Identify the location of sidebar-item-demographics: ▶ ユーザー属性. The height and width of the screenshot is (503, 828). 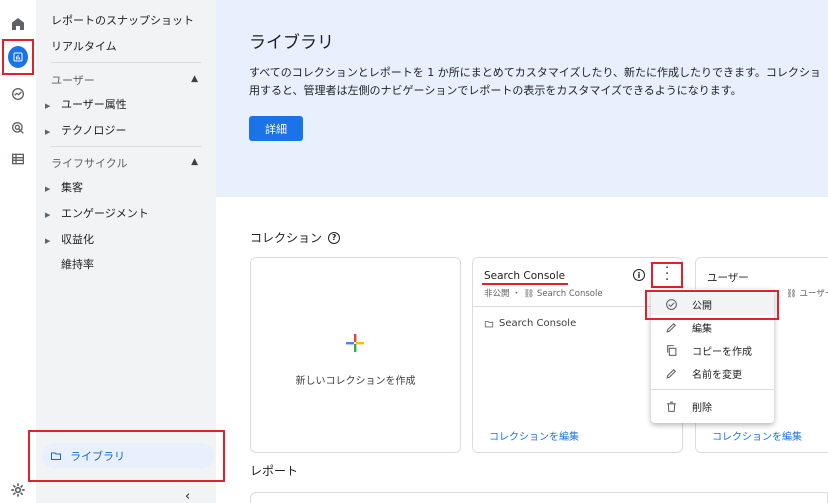
(86, 104).